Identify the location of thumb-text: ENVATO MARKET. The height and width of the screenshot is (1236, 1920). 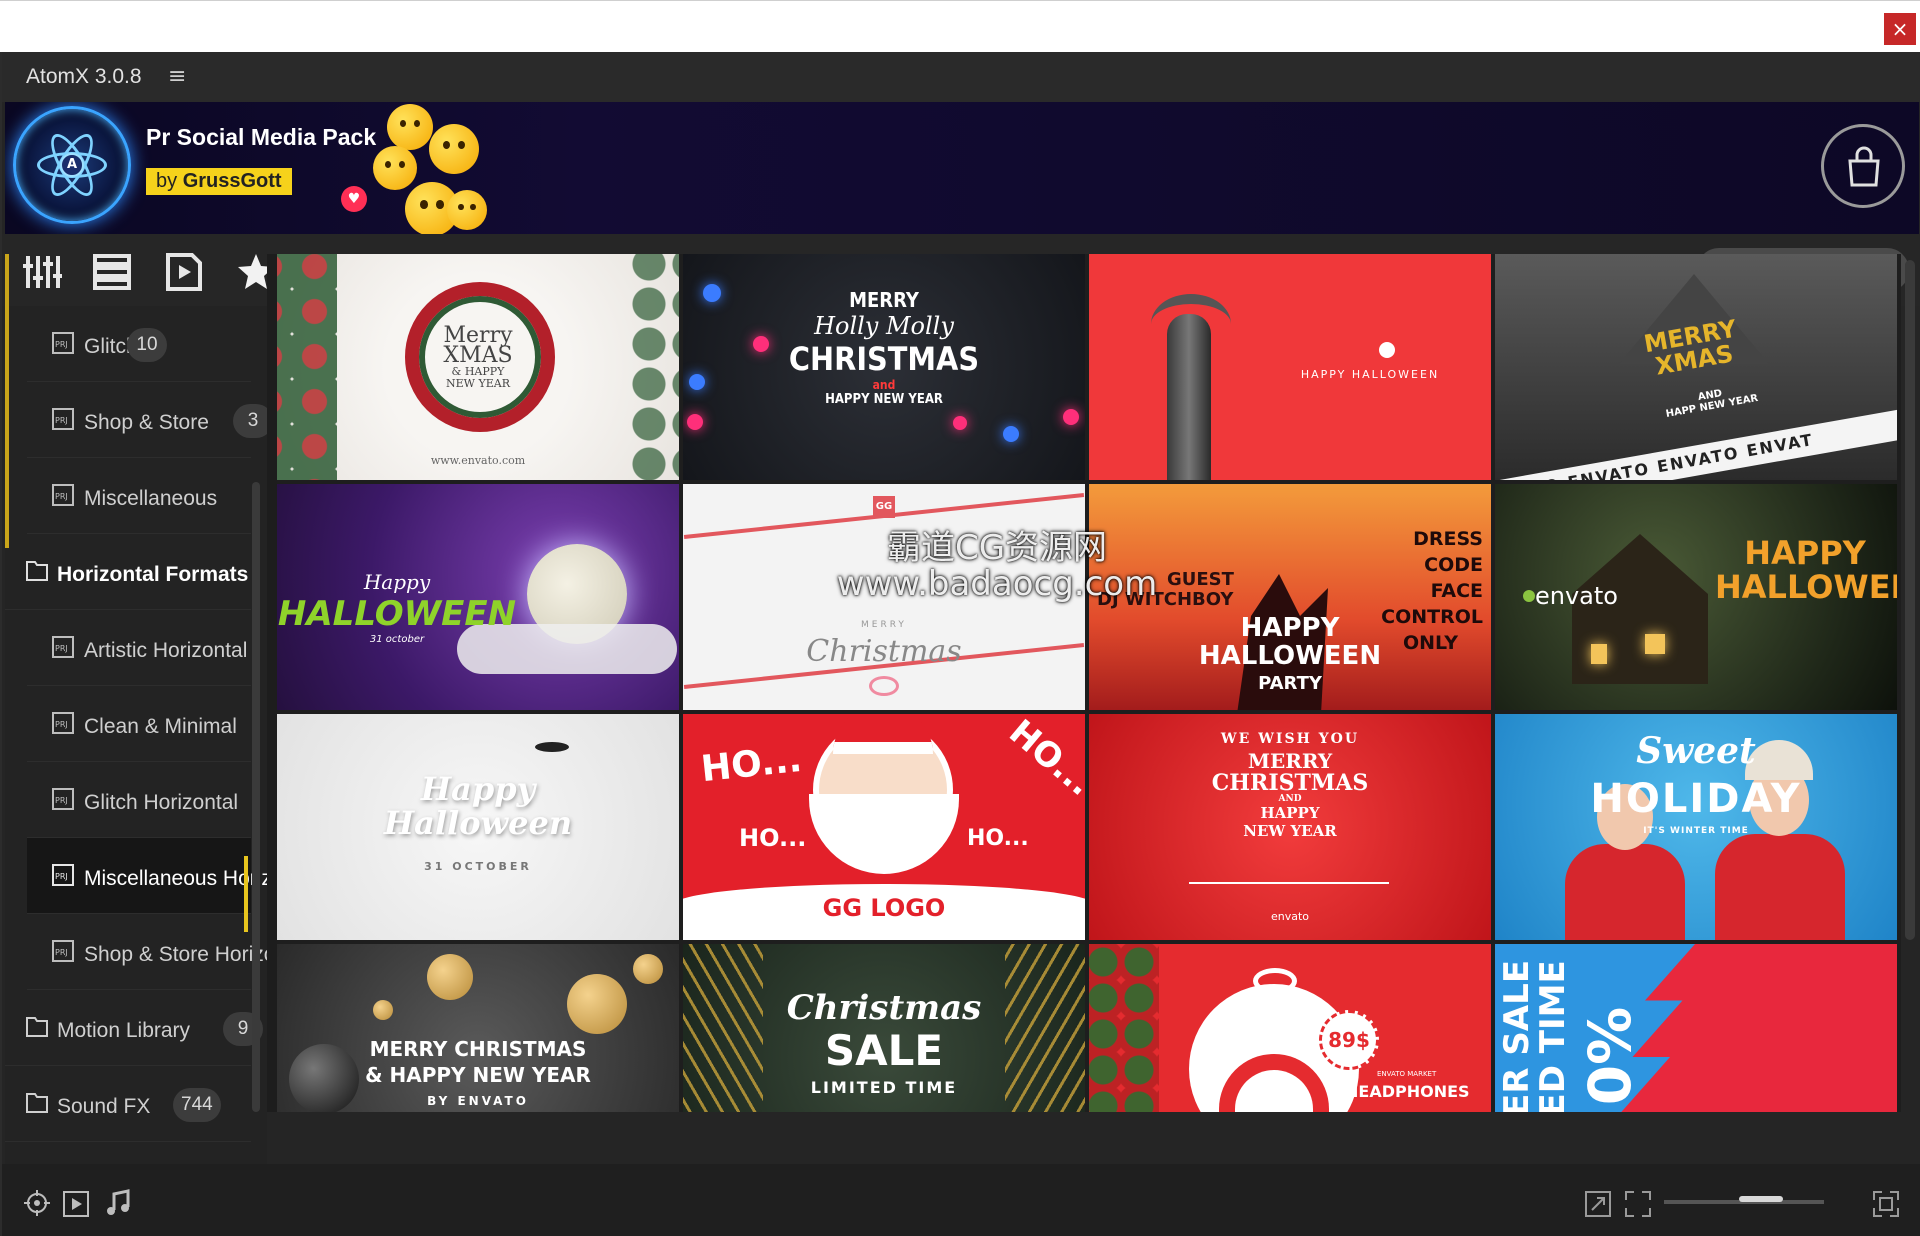
(1407, 1074).